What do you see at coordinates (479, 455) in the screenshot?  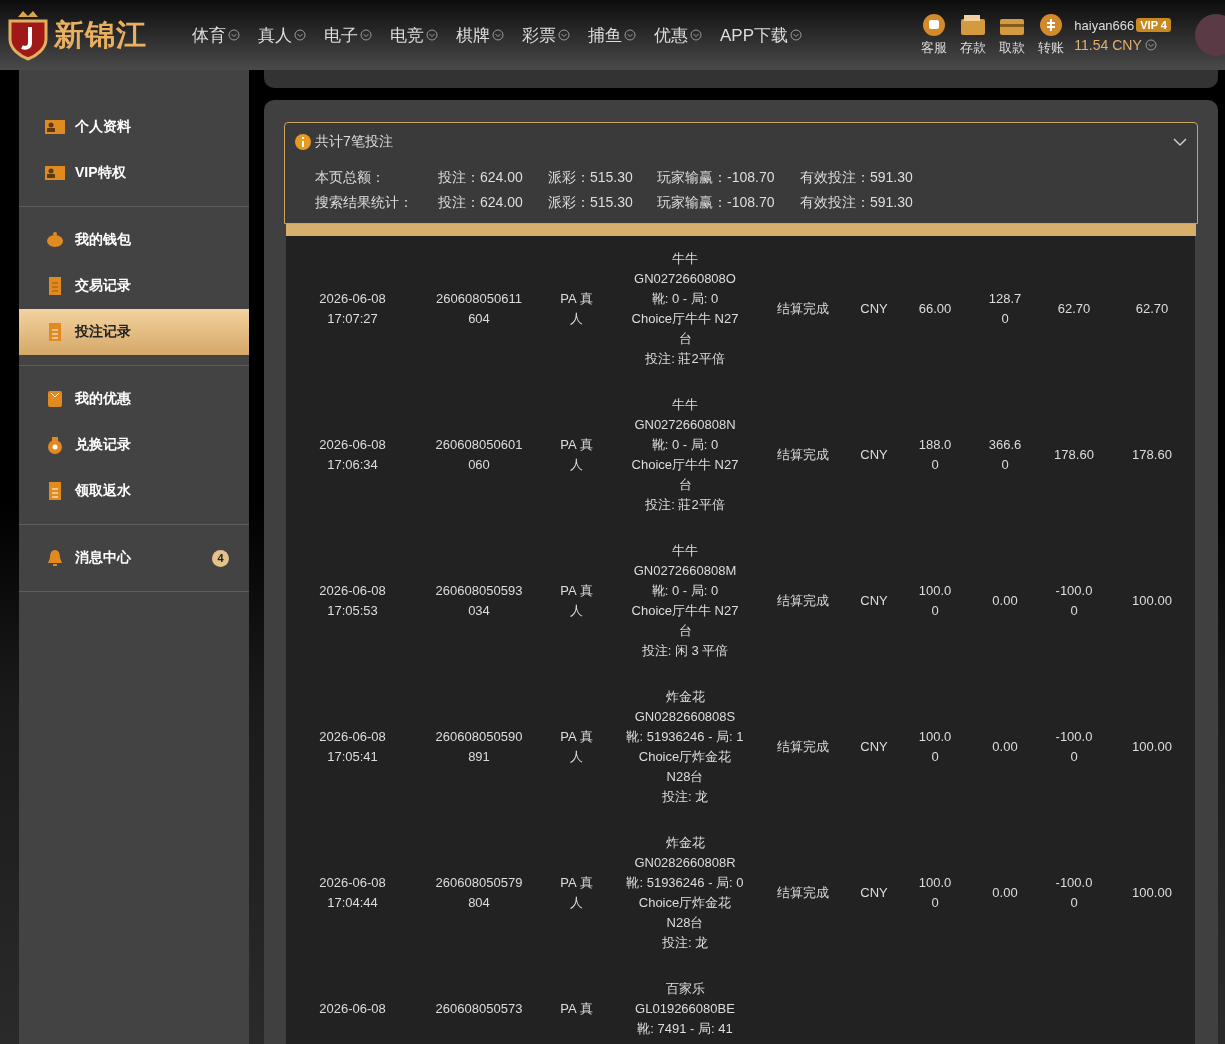 I see `table-cell-text: 260608050601060` at bounding box center [479, 455].